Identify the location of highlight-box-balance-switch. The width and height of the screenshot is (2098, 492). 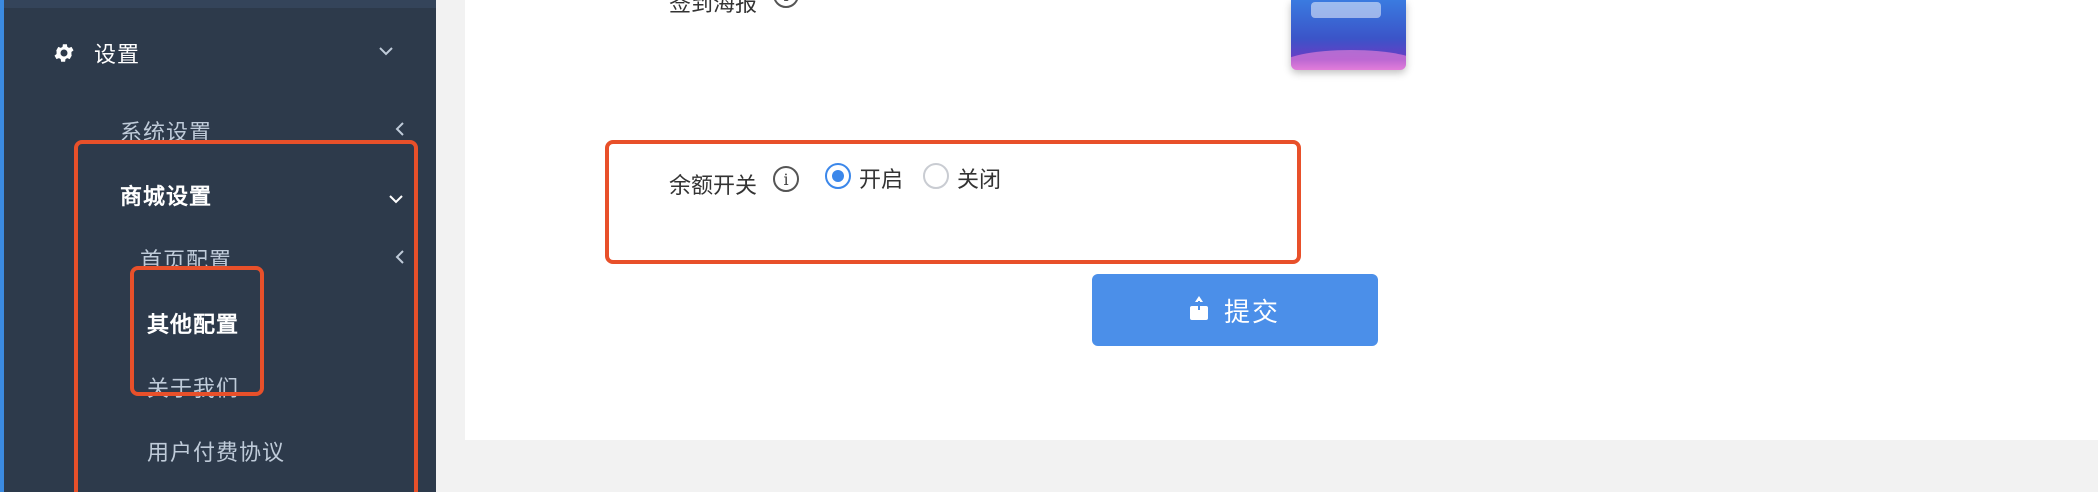
(953, 202).